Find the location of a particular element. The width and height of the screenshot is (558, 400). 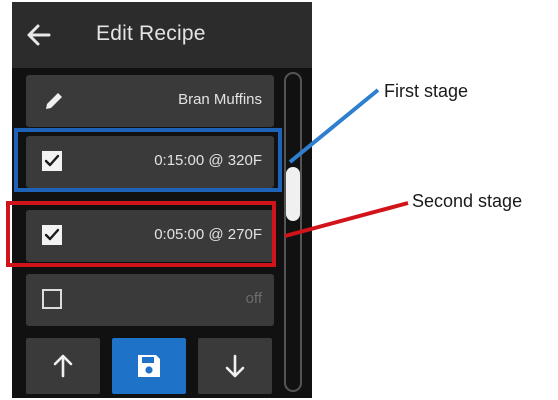

first-stage-annotation: First stage is located at coordinates (426, 91).